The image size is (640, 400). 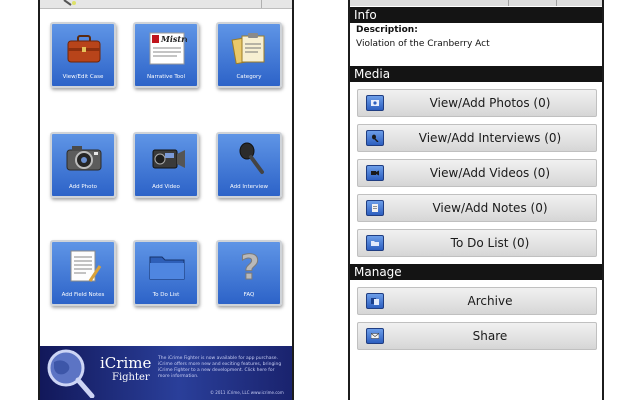 I want to click on row-label: View/Add Interviews (0), so click(x=490, y=138).